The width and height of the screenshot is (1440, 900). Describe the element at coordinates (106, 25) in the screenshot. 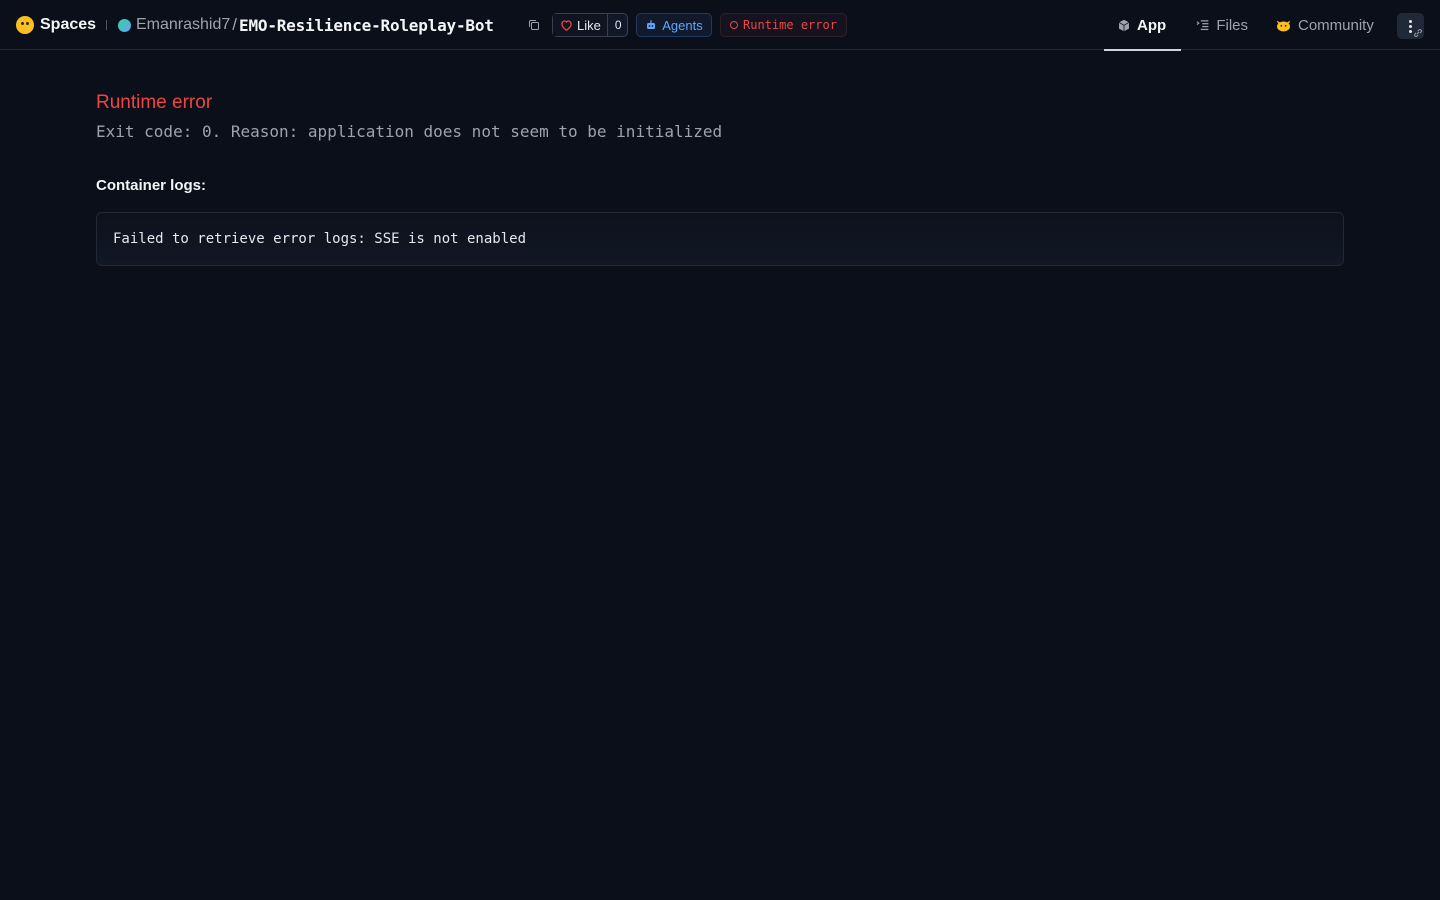

I see `brand-separator` at that location.